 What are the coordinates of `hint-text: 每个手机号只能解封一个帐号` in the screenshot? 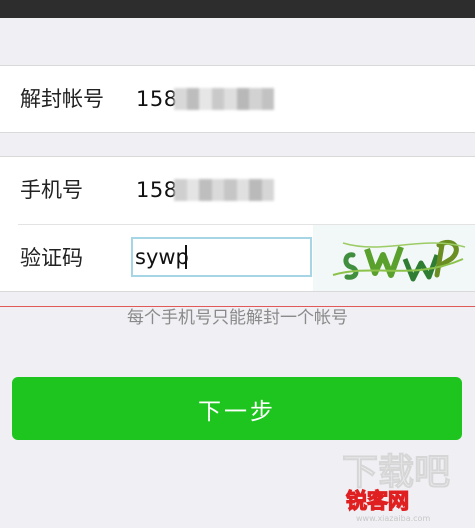 It's located at (237, 318).